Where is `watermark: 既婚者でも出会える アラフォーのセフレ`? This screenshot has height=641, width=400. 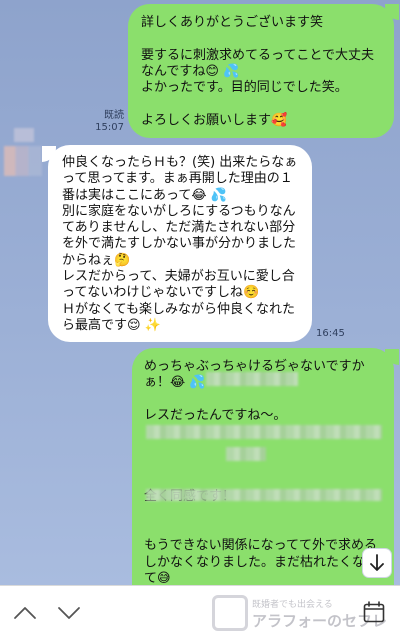 watermark: 既婚者でも出会える アラフォーのセフレ is located at coordinates (299, 613).